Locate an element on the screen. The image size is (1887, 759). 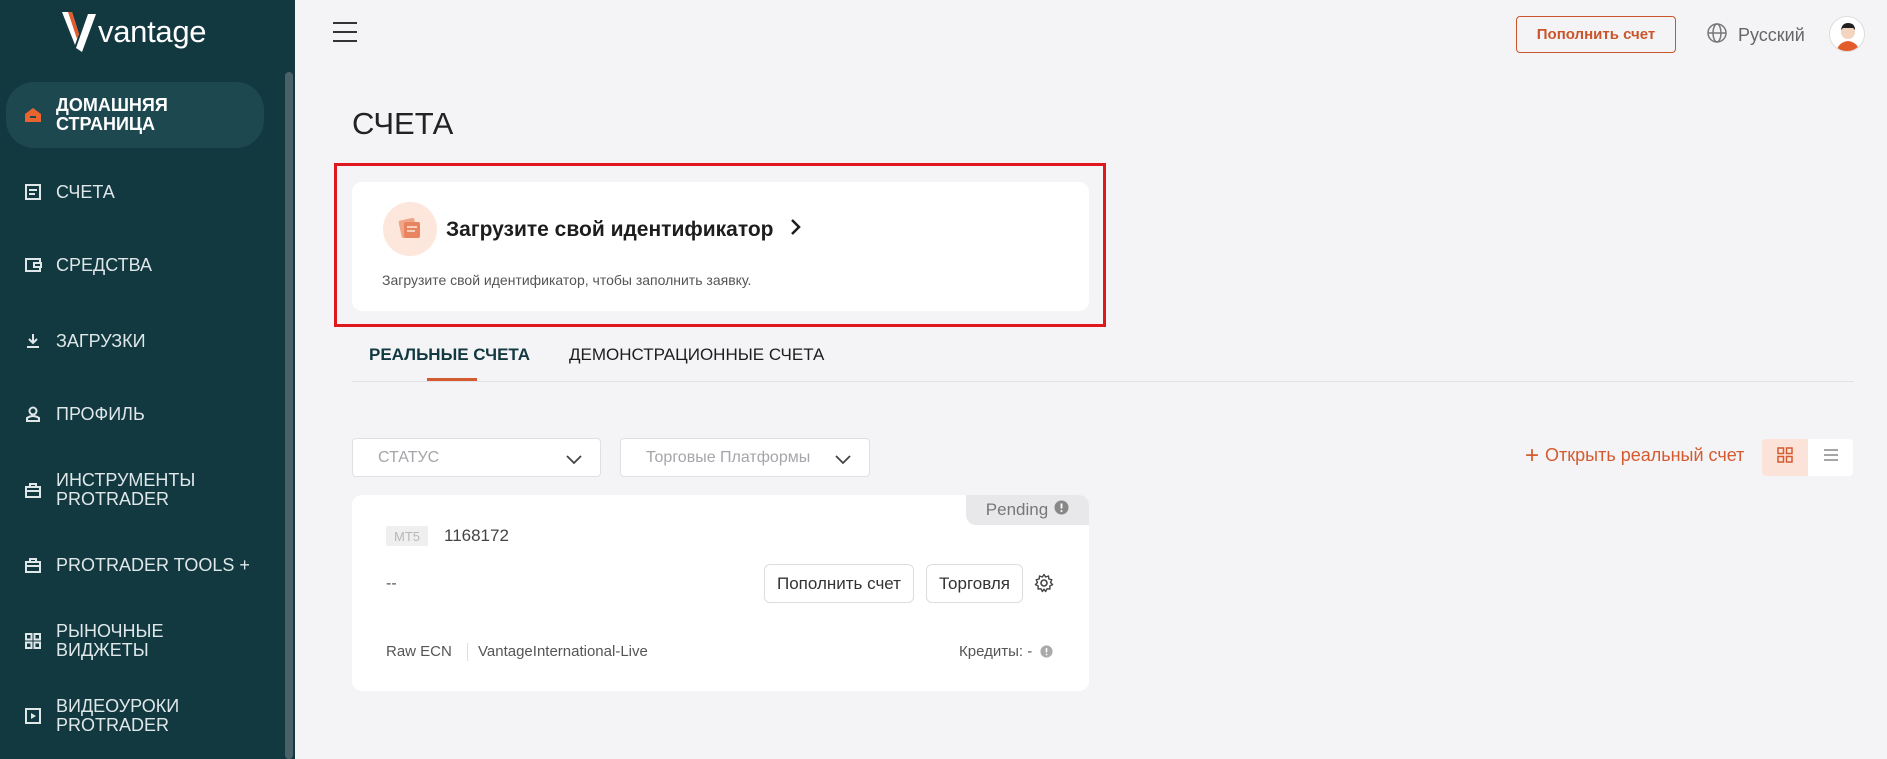
vantage-logo: vantage is located at coordinates (134, 32).